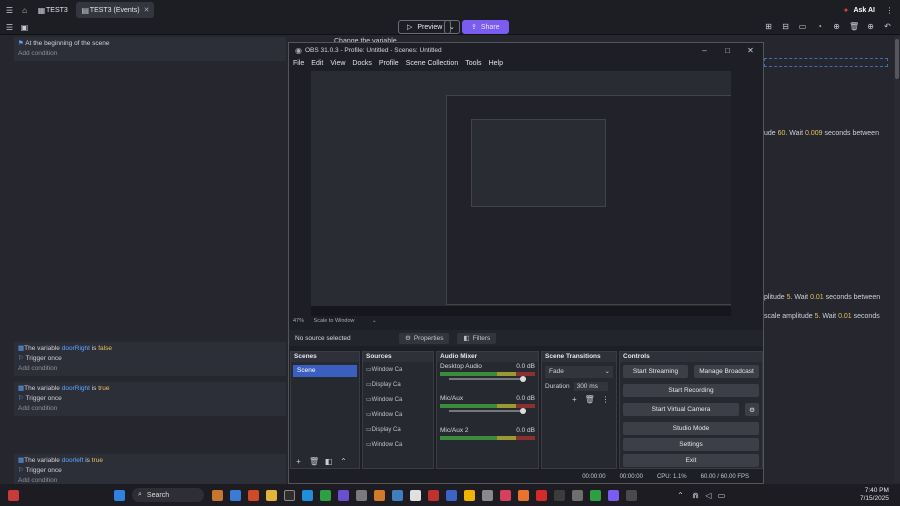  What do you see at coordinates (752, 409) in the screenshot?
I see `virtual-camera-settings-button: ⚙` at bounding box center [752, 409].